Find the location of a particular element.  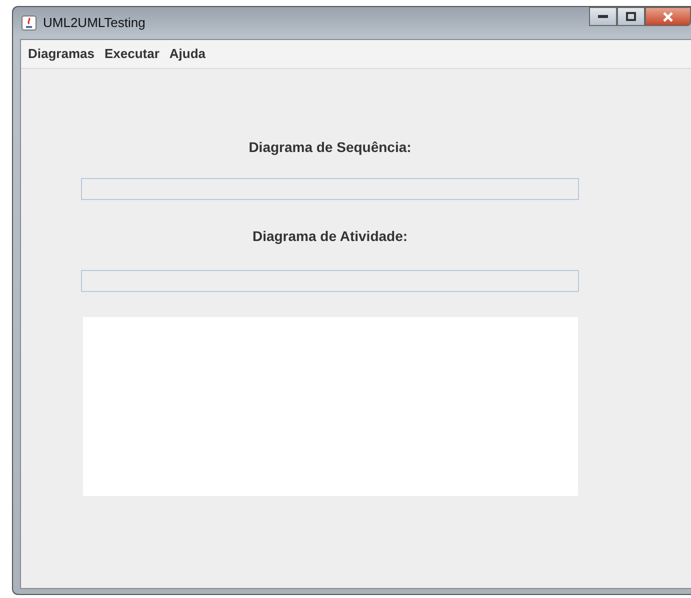

window-title: UML2UMLTesting is located at coordinates (94, 23).